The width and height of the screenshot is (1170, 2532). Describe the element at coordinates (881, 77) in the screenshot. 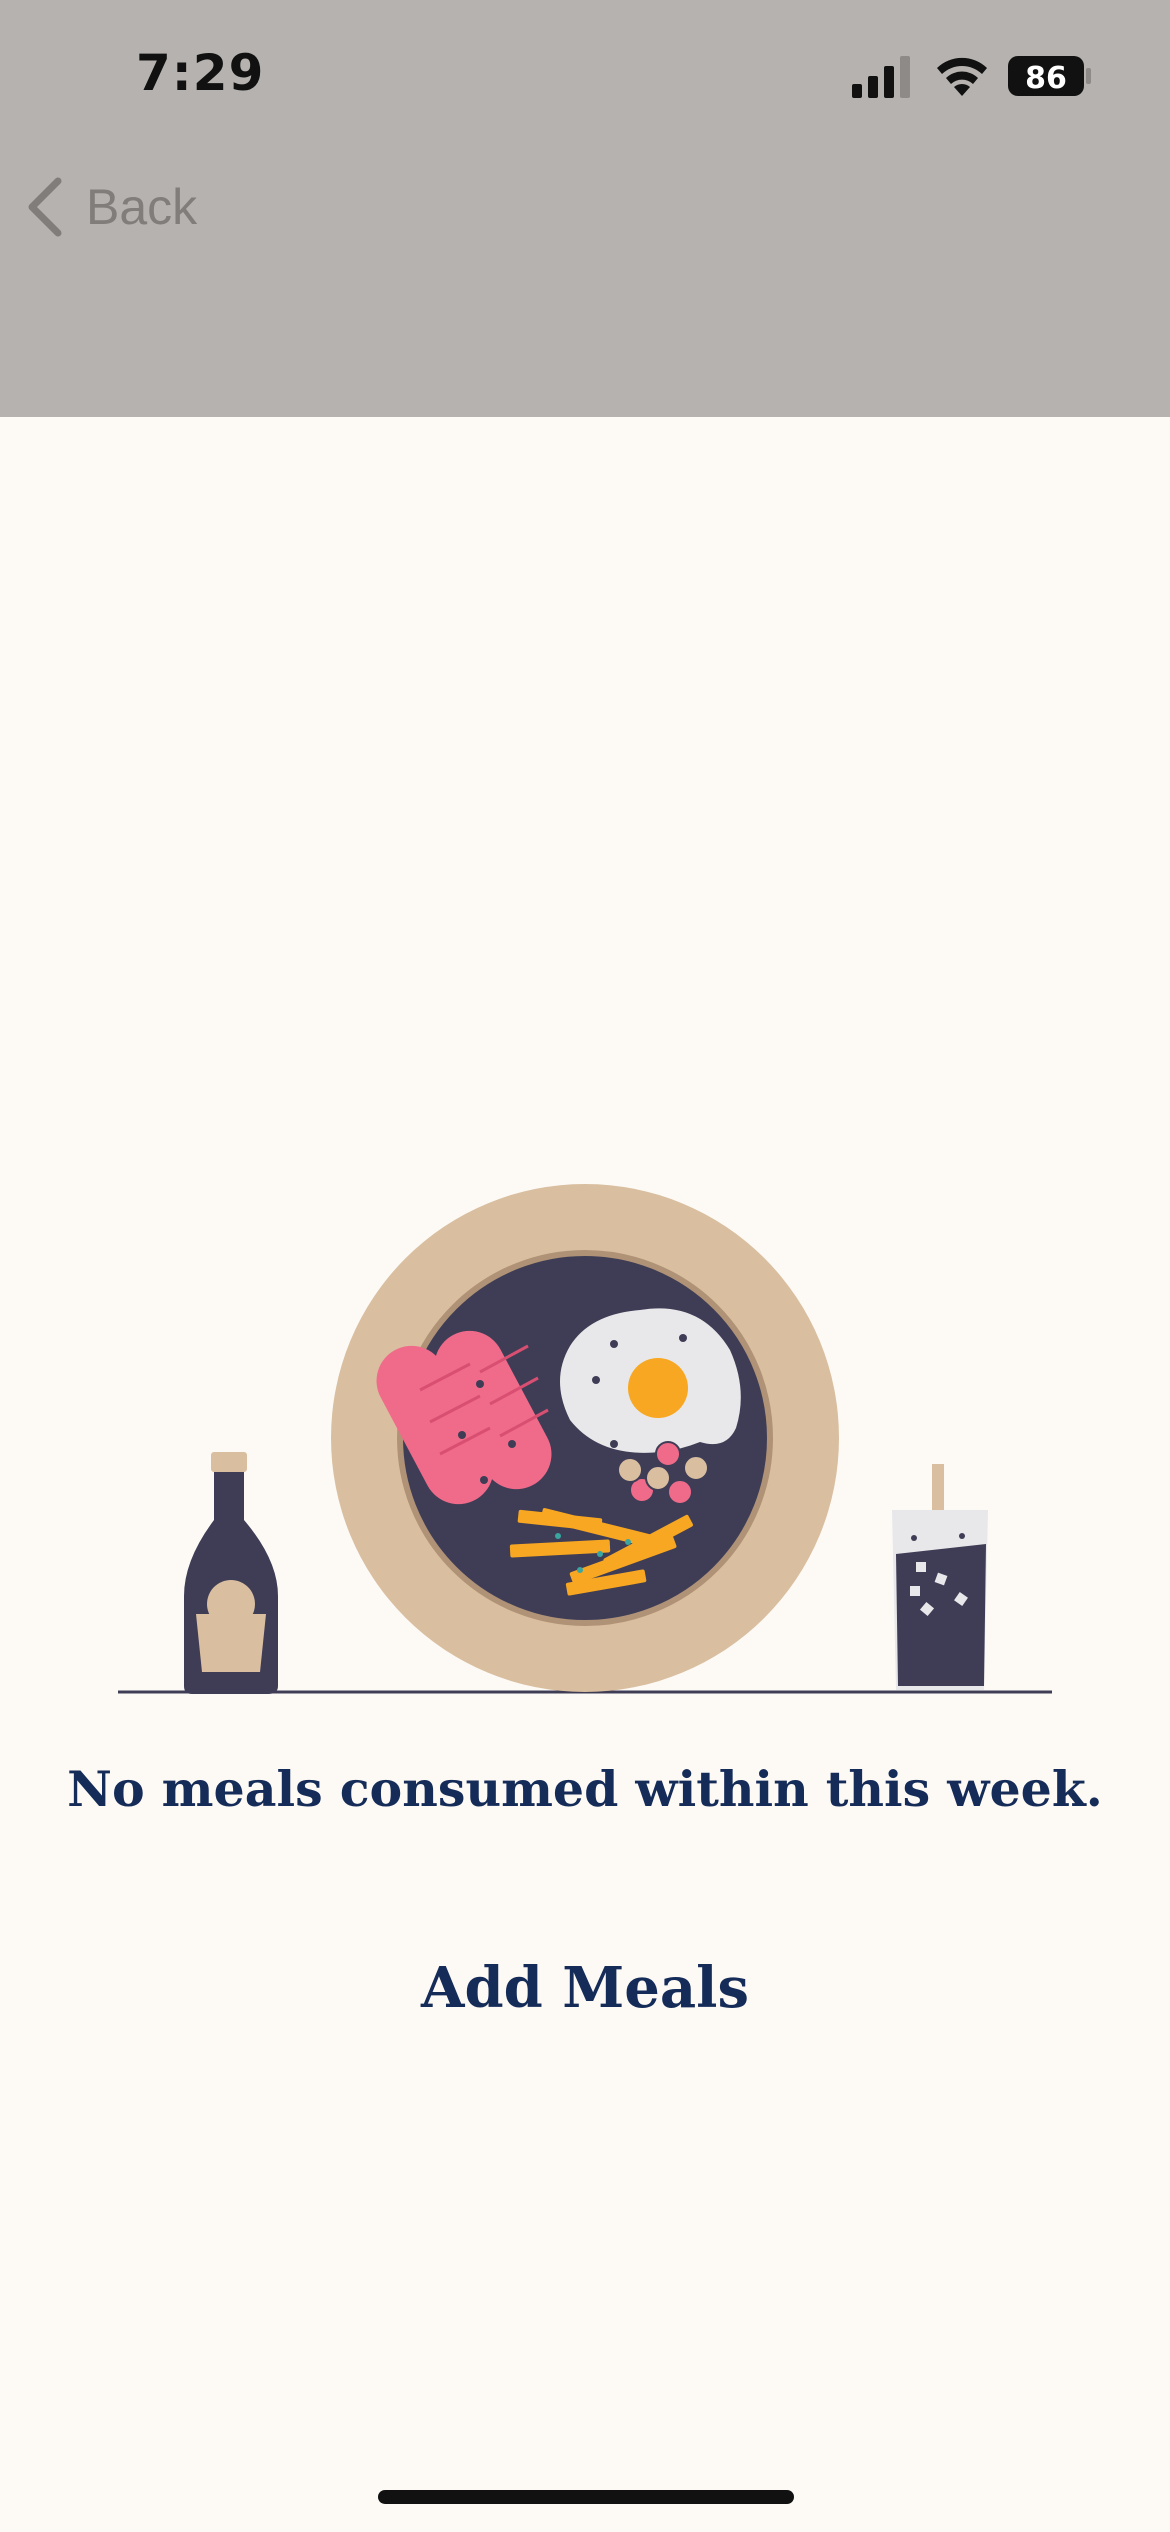

I see `cellular-signal-icon` at that location.